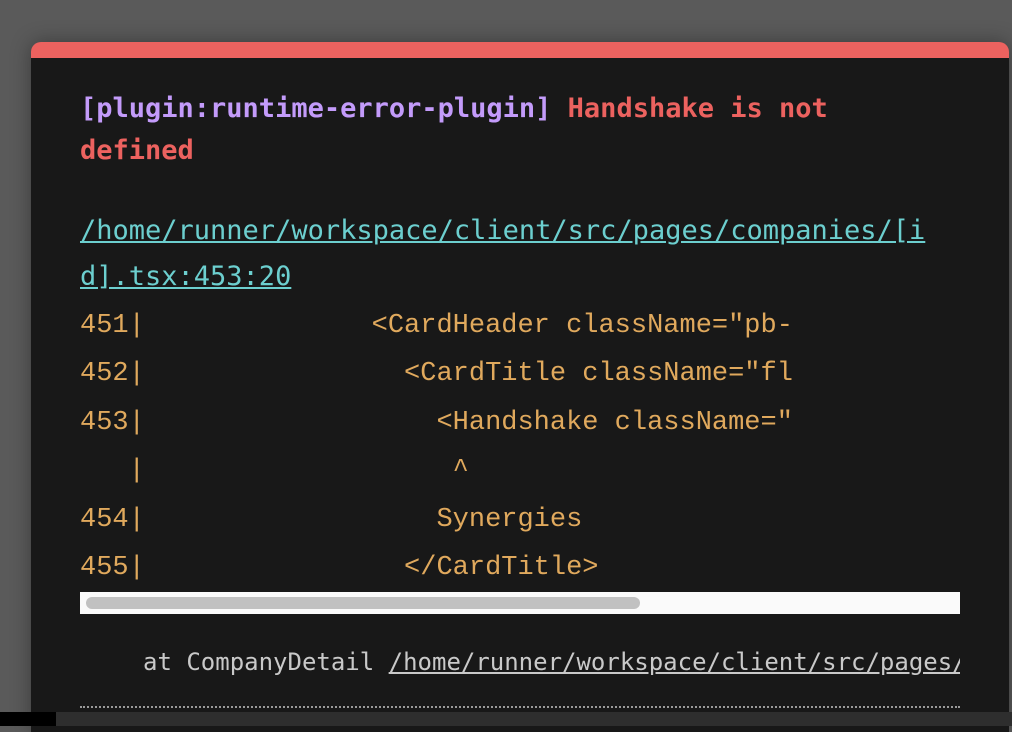  Describe the element at coordinates (436, 374) in the screenshot. I see `code-line: 452| <CardTitle className="fl` at that location.